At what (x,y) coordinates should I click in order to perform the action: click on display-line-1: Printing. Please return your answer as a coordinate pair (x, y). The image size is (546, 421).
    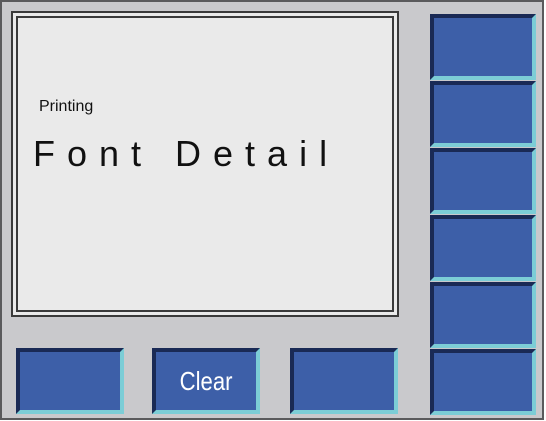
    Looking at the image, I should click on (66, 106).